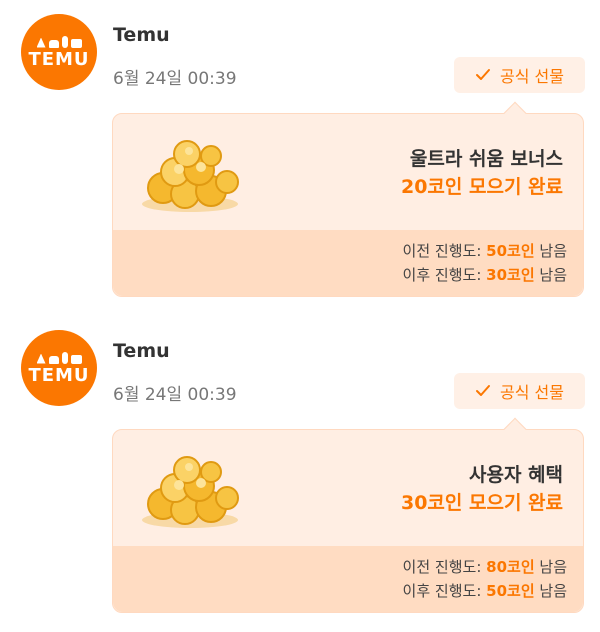 This screenshot has width=600, height=632. I want to click on progress-before: 이전 진행도: 50코인 남음, so click(485, 250).